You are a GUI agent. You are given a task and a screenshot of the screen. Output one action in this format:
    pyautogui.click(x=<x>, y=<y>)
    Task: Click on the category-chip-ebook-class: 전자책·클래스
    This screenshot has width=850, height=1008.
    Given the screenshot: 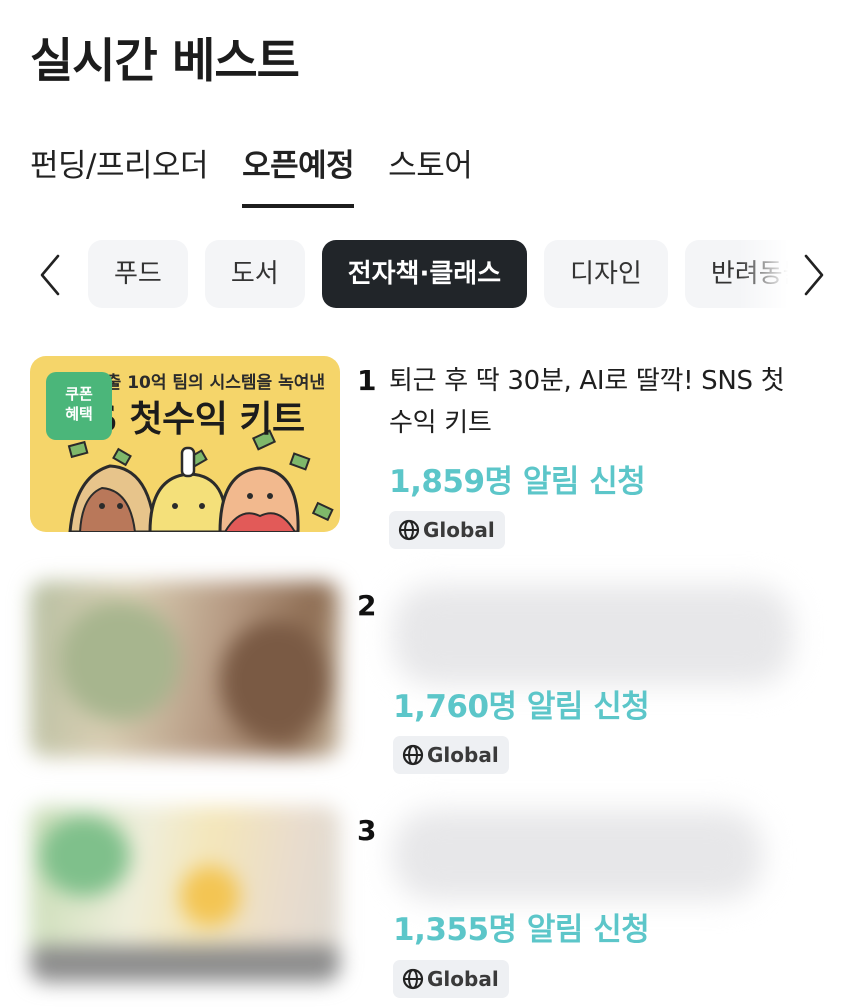 What is the action you would take?
    pyautogui.click(x=424, y=274)
    